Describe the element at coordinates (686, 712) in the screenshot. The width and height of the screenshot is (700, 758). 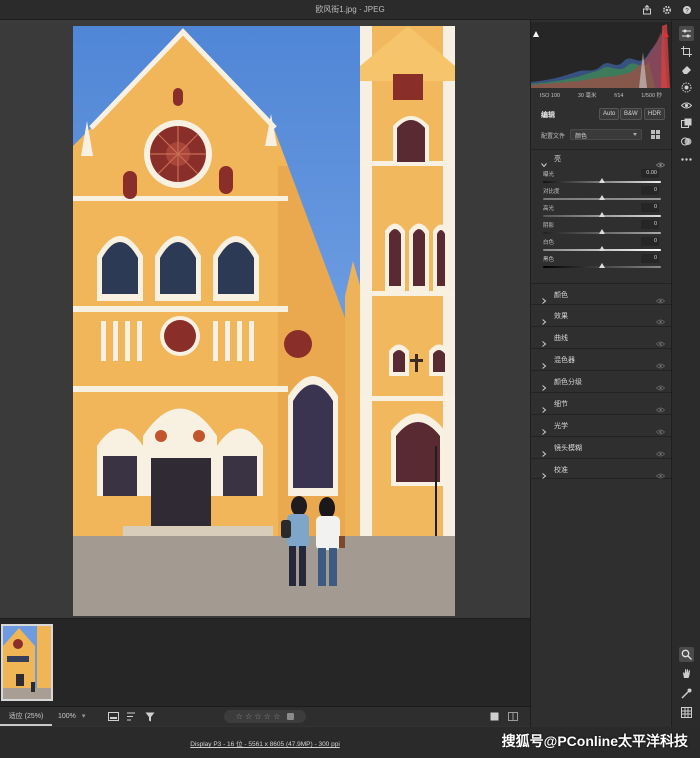
I see `grid-overlay-icon` at that location.